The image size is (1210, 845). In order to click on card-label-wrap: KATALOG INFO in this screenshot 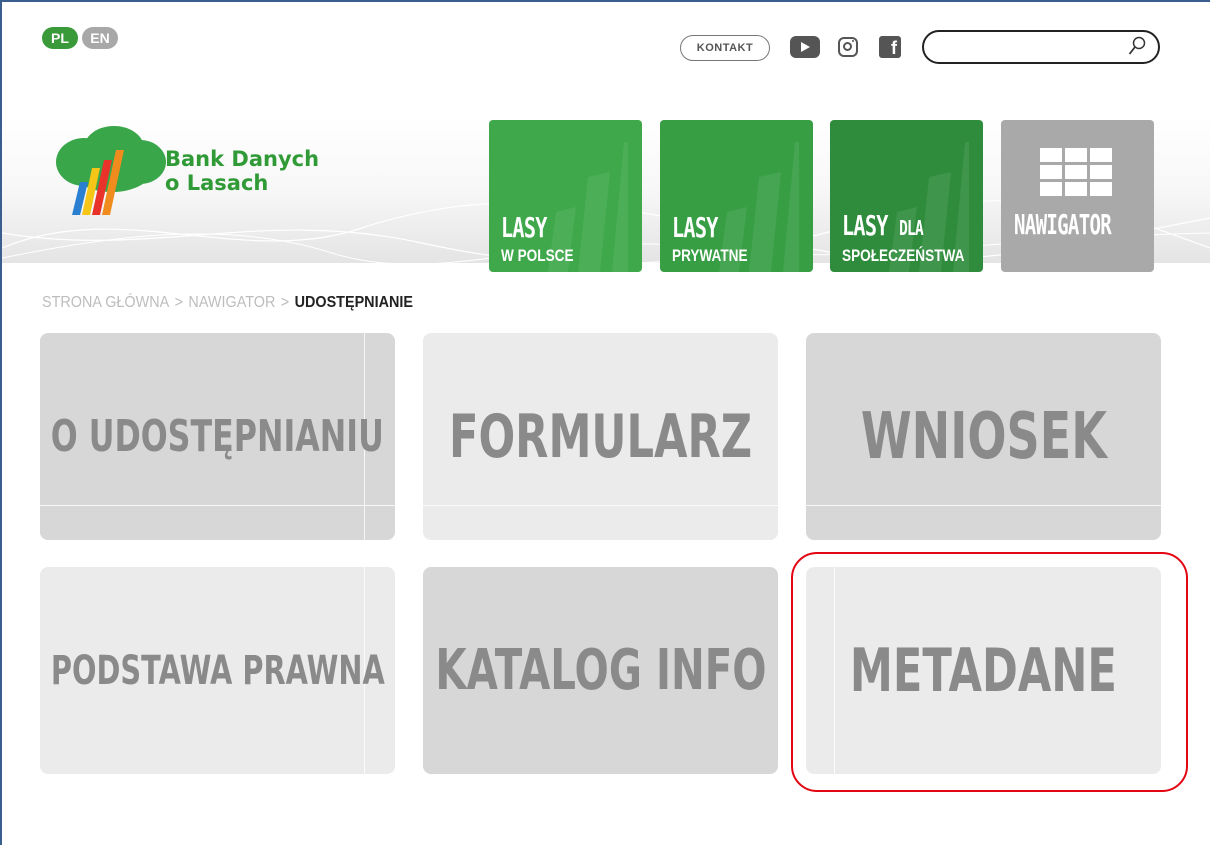, I will do `click(600, 670)`.